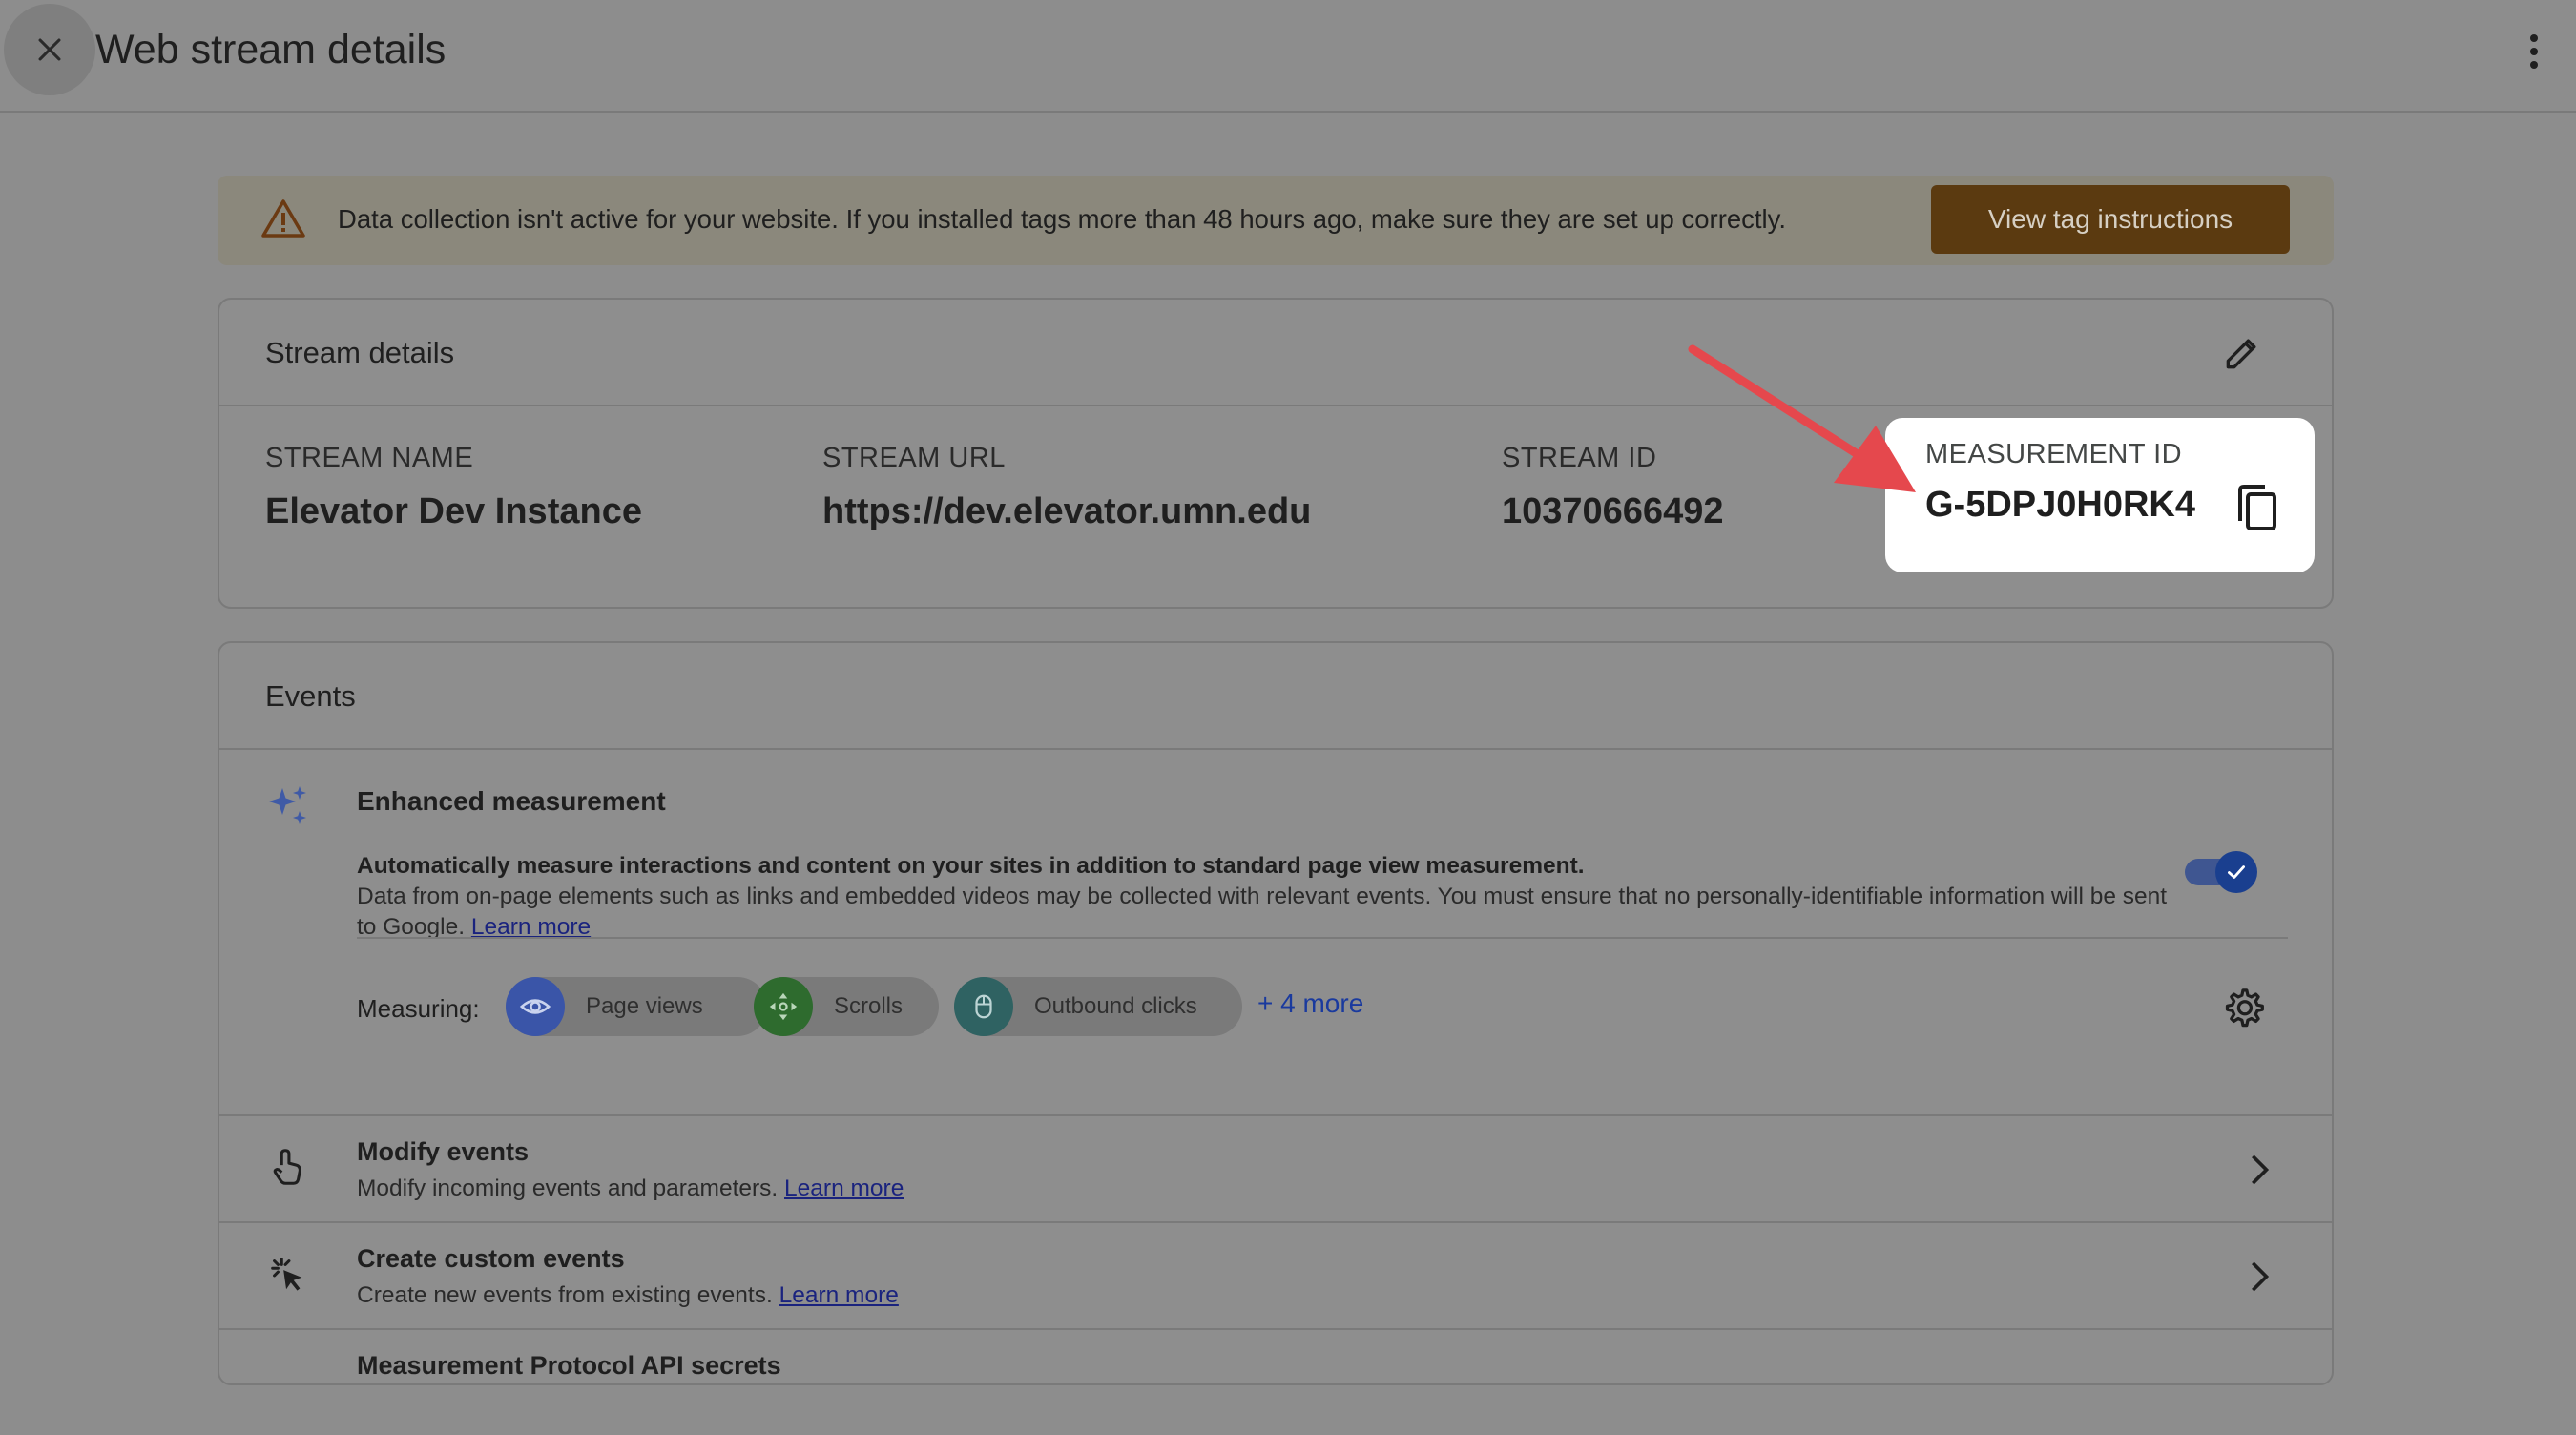  I want to click on more-options-button, so click(2534, 51).